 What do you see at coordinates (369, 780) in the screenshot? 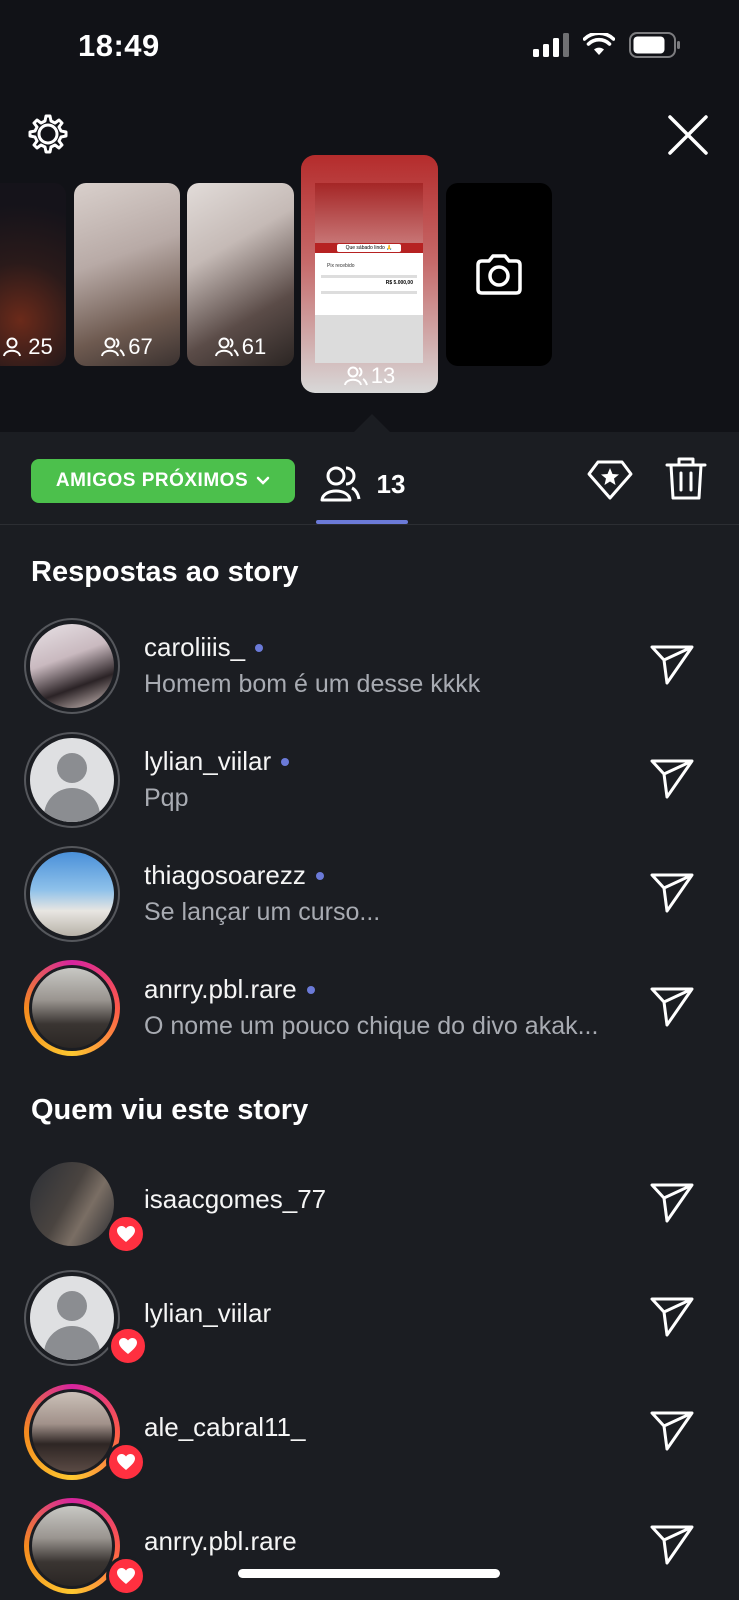
I see `reply-row: lylian_viilar Pqp` at bounding box center [369, 780].